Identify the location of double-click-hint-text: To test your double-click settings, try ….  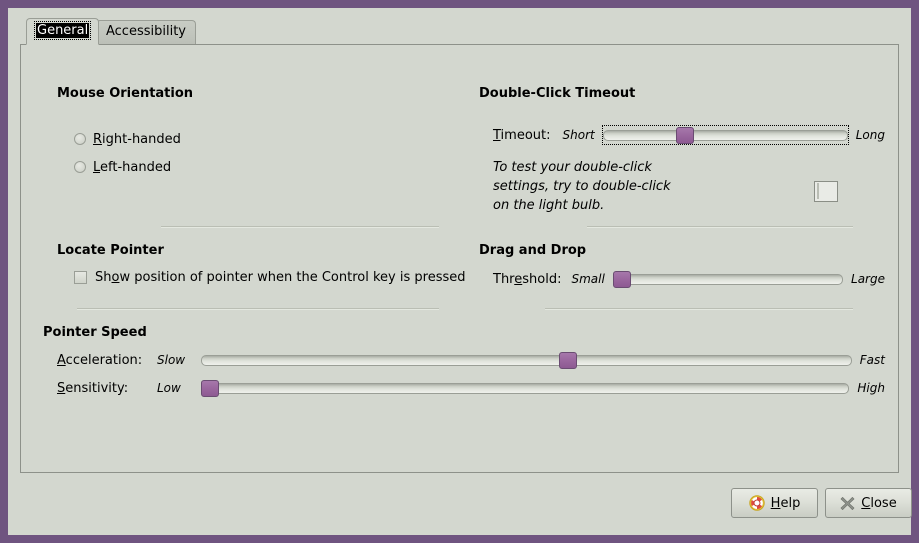
(582, 186).